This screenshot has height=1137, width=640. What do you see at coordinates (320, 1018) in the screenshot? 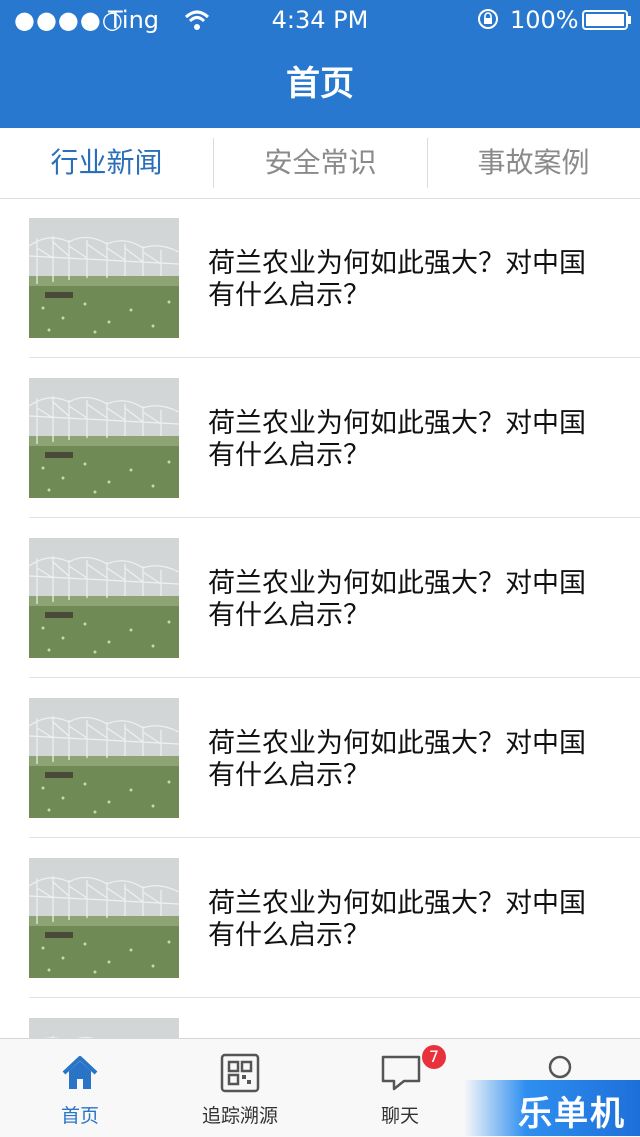
I see `news-list-item` at bounding box center [320, 1018].